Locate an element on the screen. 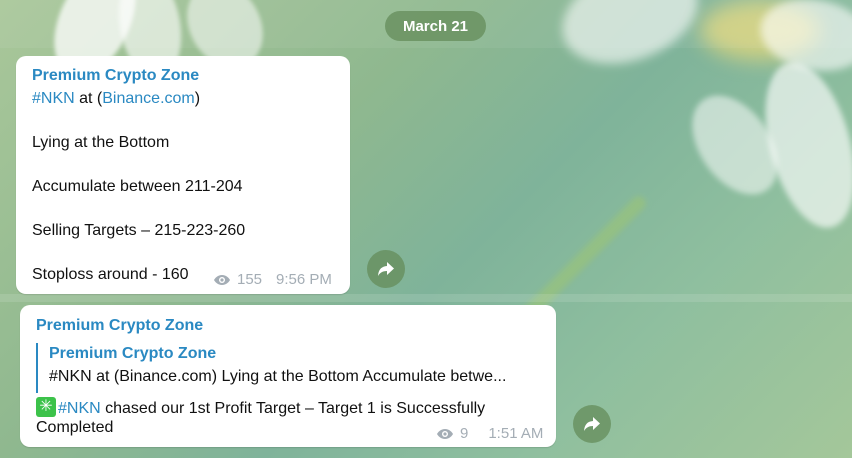 The image size is (852, 458). message-line: Completed is located at coordinates (75, 427).